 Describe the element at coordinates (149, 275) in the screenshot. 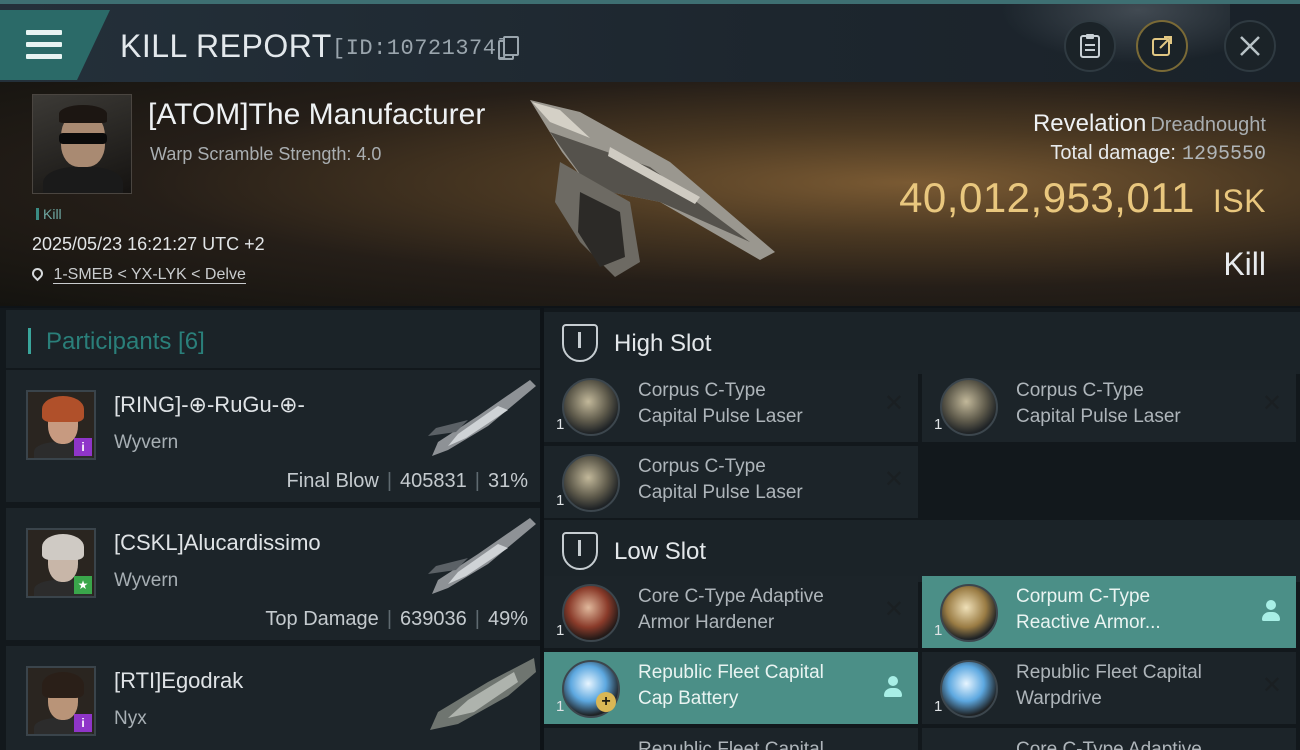

I see `location-link: 1-SMEB < YX-LYK < Delve` at that location.